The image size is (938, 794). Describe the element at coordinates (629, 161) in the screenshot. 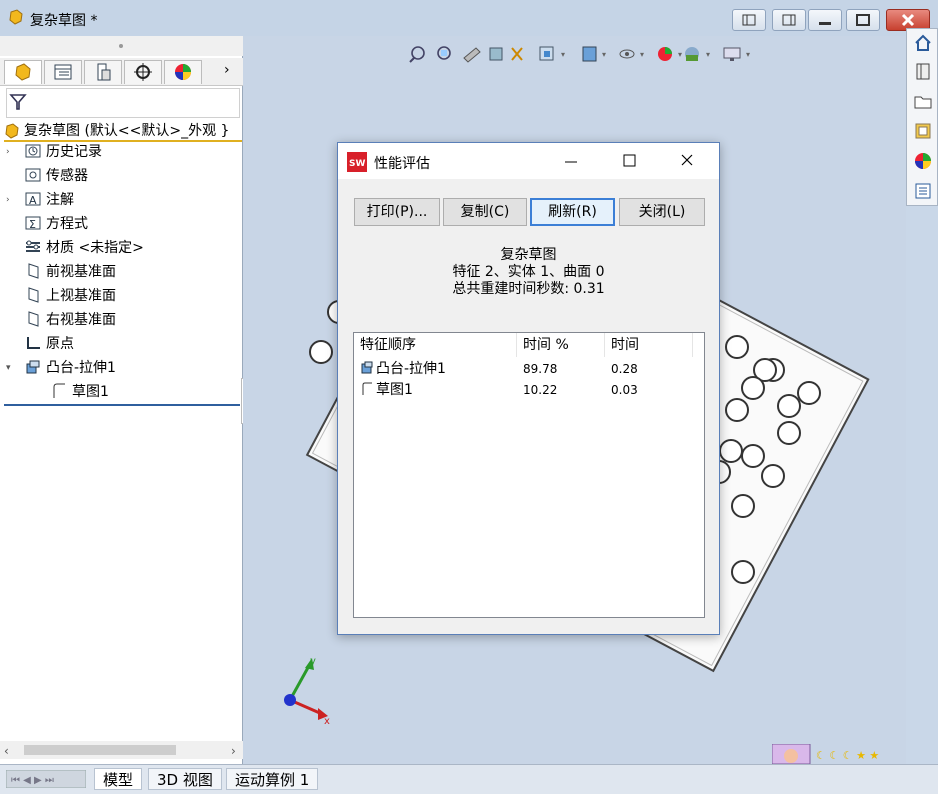

I see `dialog-maximize-button` at that location.